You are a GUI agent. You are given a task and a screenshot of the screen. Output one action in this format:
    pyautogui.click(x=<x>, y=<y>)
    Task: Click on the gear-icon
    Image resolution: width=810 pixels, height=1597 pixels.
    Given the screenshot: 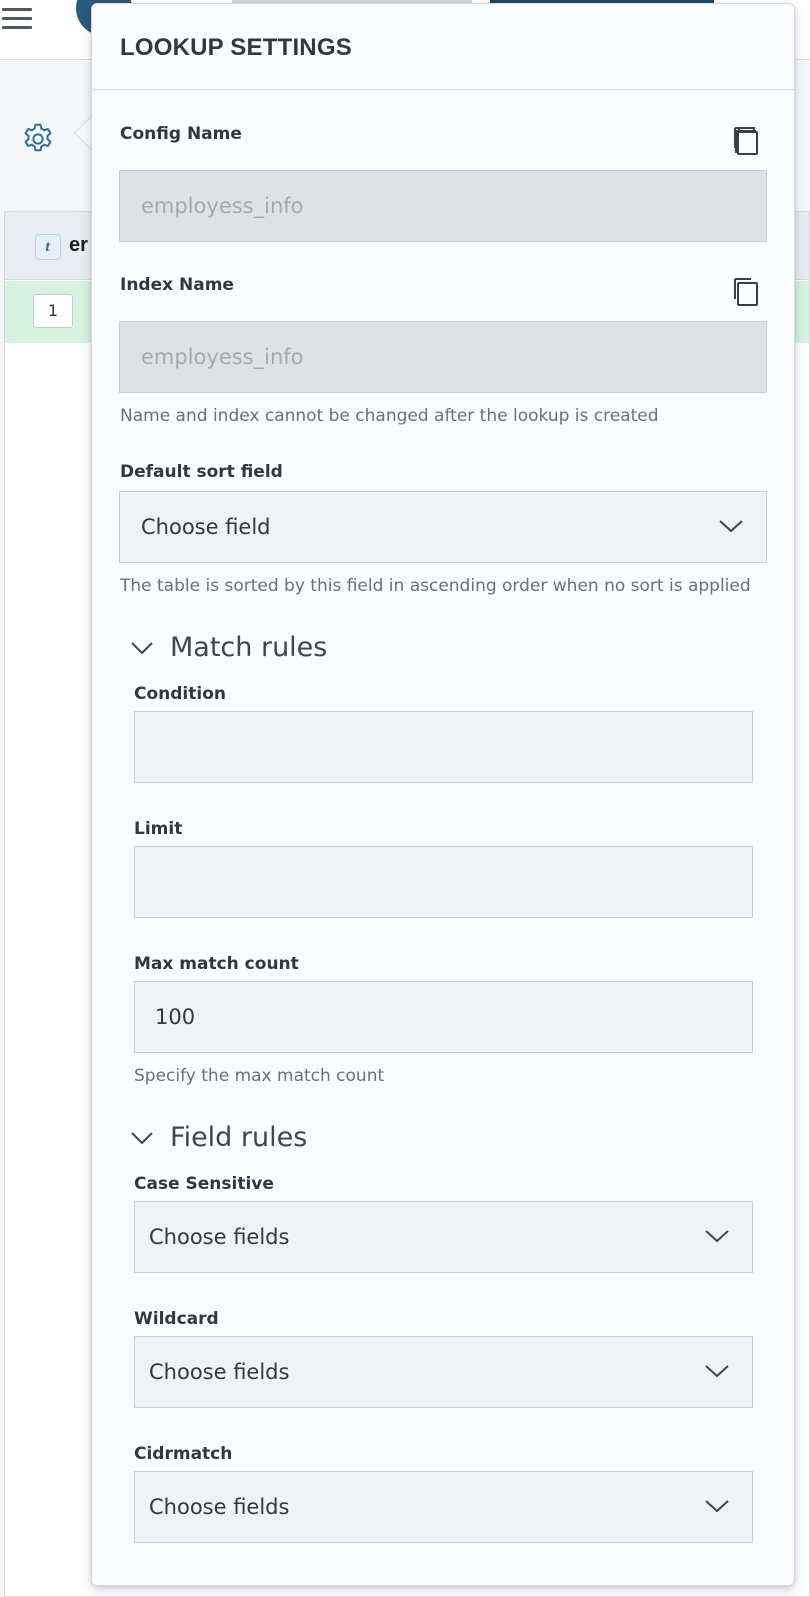 What is the action you would take?
    pyautogui.click(x=38, y=137)
    